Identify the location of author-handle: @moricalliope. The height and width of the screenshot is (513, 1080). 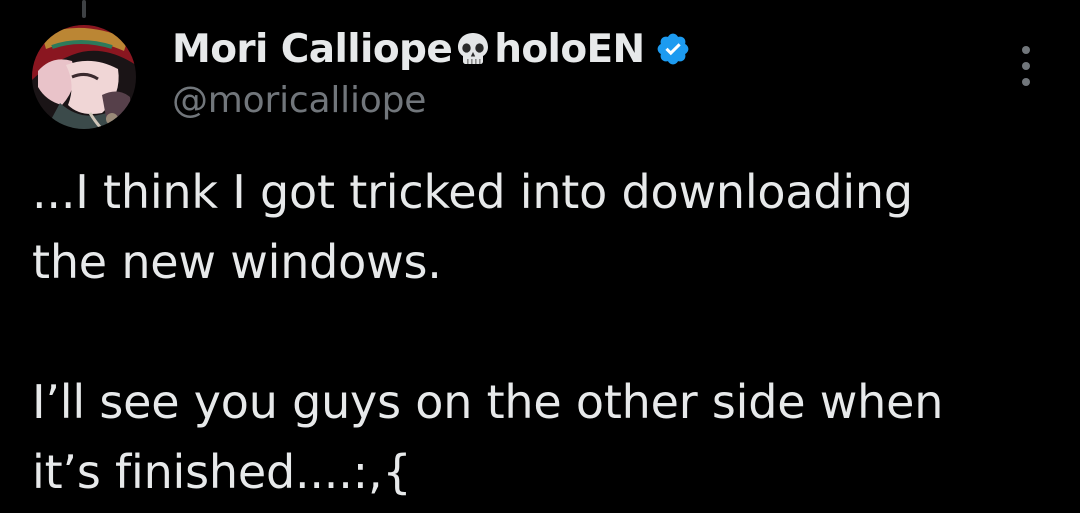
(576, 100).